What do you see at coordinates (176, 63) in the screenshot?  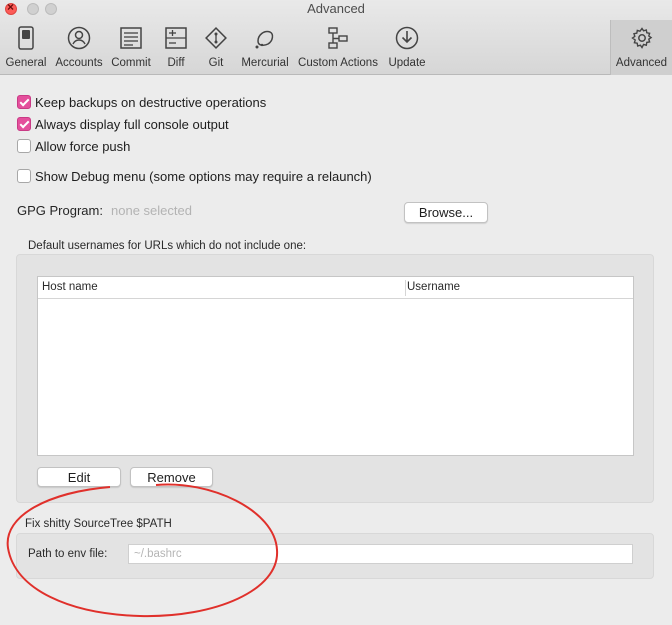 I see `toolbar-diff-label: Diff` at bounding box center [176, 63].